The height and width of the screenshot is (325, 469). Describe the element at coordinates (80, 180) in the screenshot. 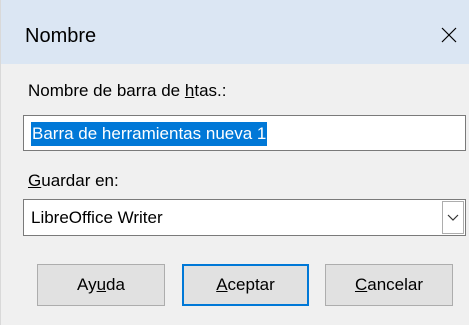

I see `save-in-label-rest: uardar en:` at that location.